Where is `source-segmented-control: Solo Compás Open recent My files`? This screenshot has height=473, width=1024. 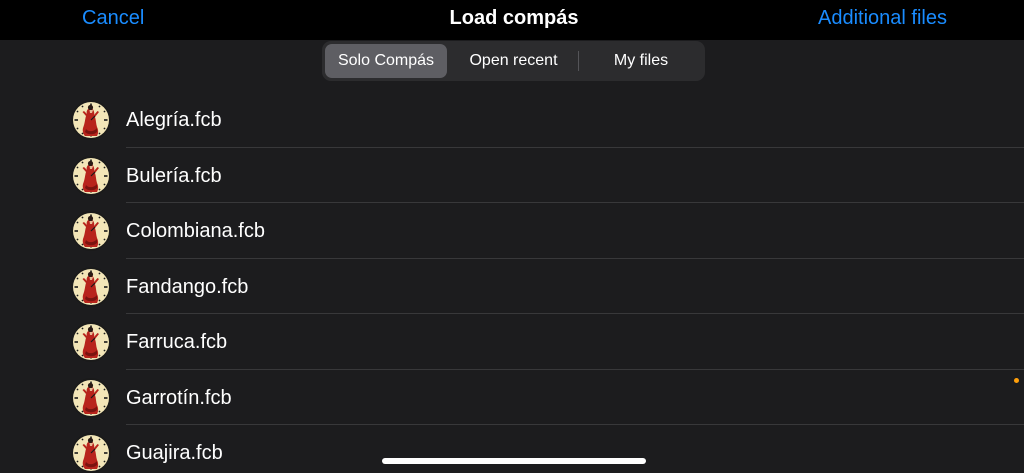
source-segmented-control: Solo Compás Open recent My files is located at coordinates (513, 61).